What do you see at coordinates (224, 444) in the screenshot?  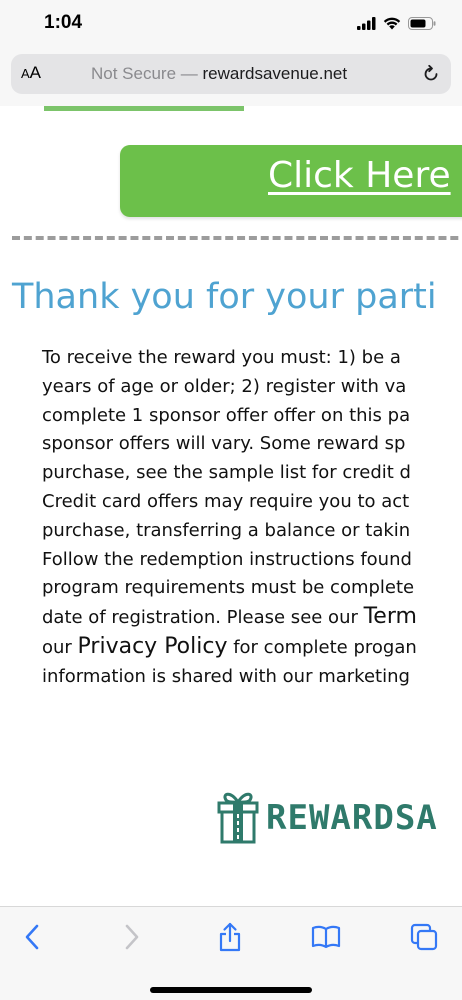 I see `terms-line: sponsor offers will vary. Some reward sp` at bounding box center [224, 444].